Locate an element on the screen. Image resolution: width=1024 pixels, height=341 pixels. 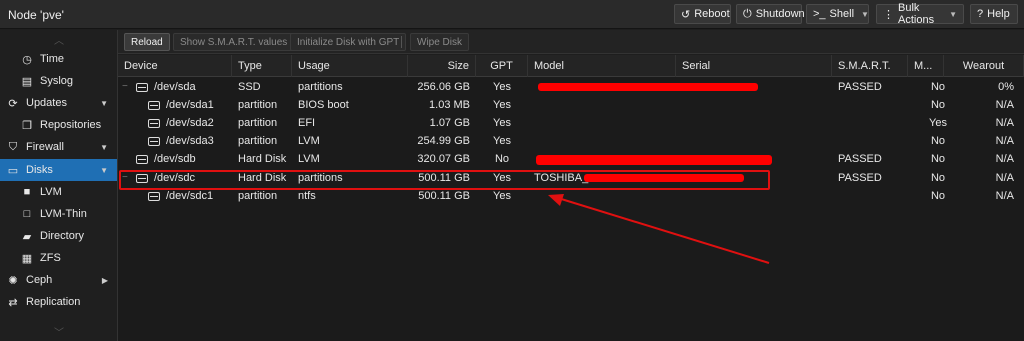
caret-right-icon: ▶ is located at coordinates (105, 280).